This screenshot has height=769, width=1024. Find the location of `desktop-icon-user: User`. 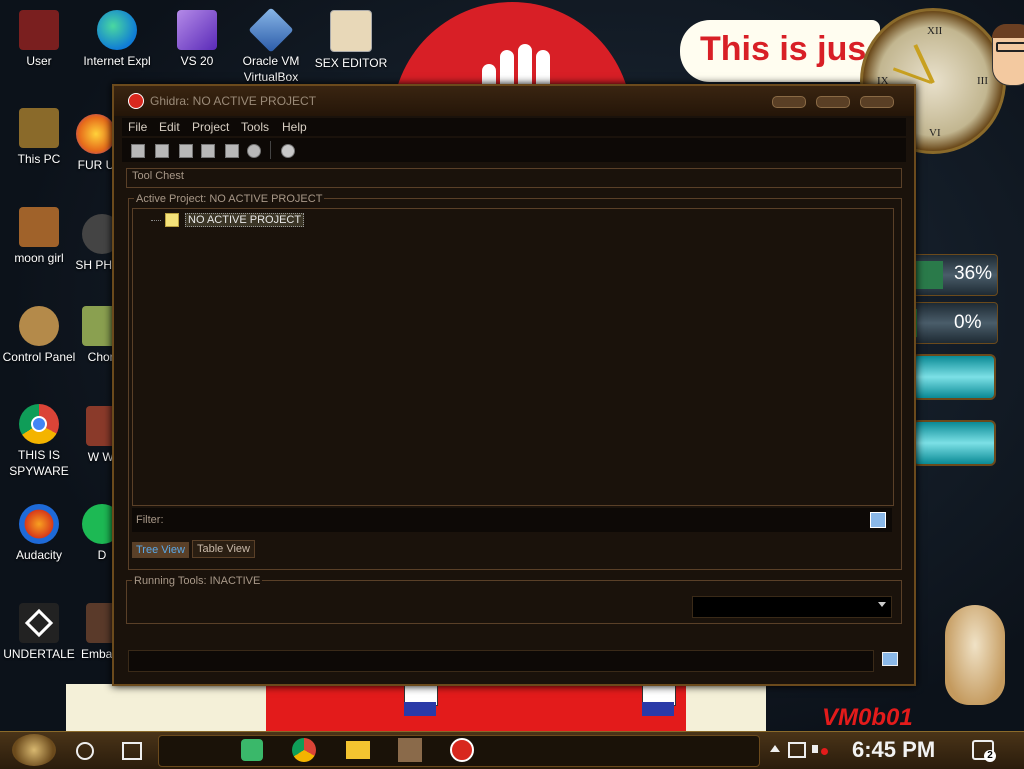

desktop-icon-user: User is located at coordinates (39, 39).